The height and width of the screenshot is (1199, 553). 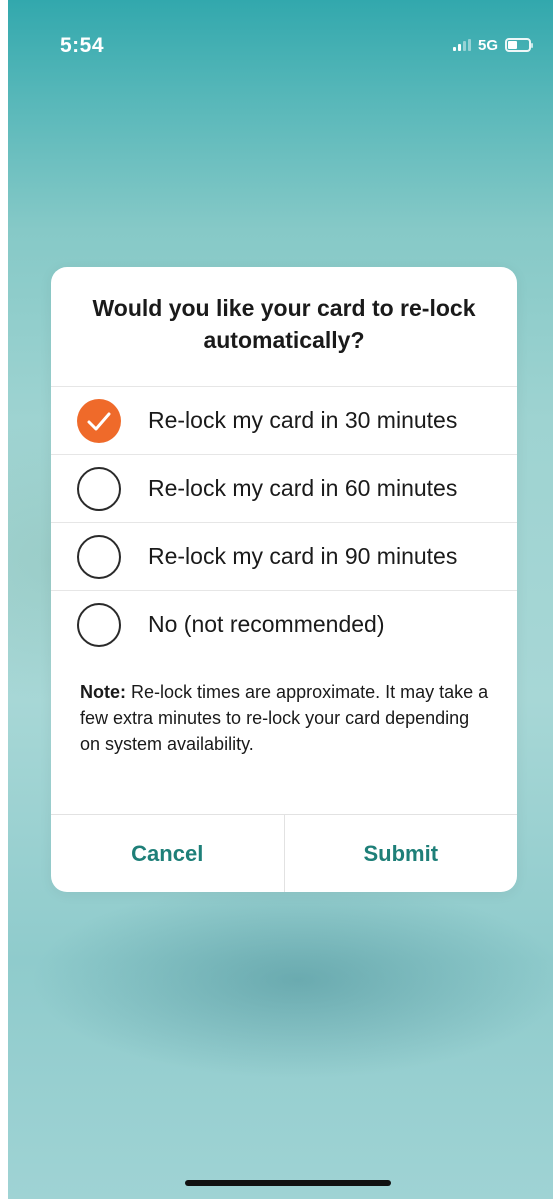 I want to click on signal-icon, so click(x=461, y=45).